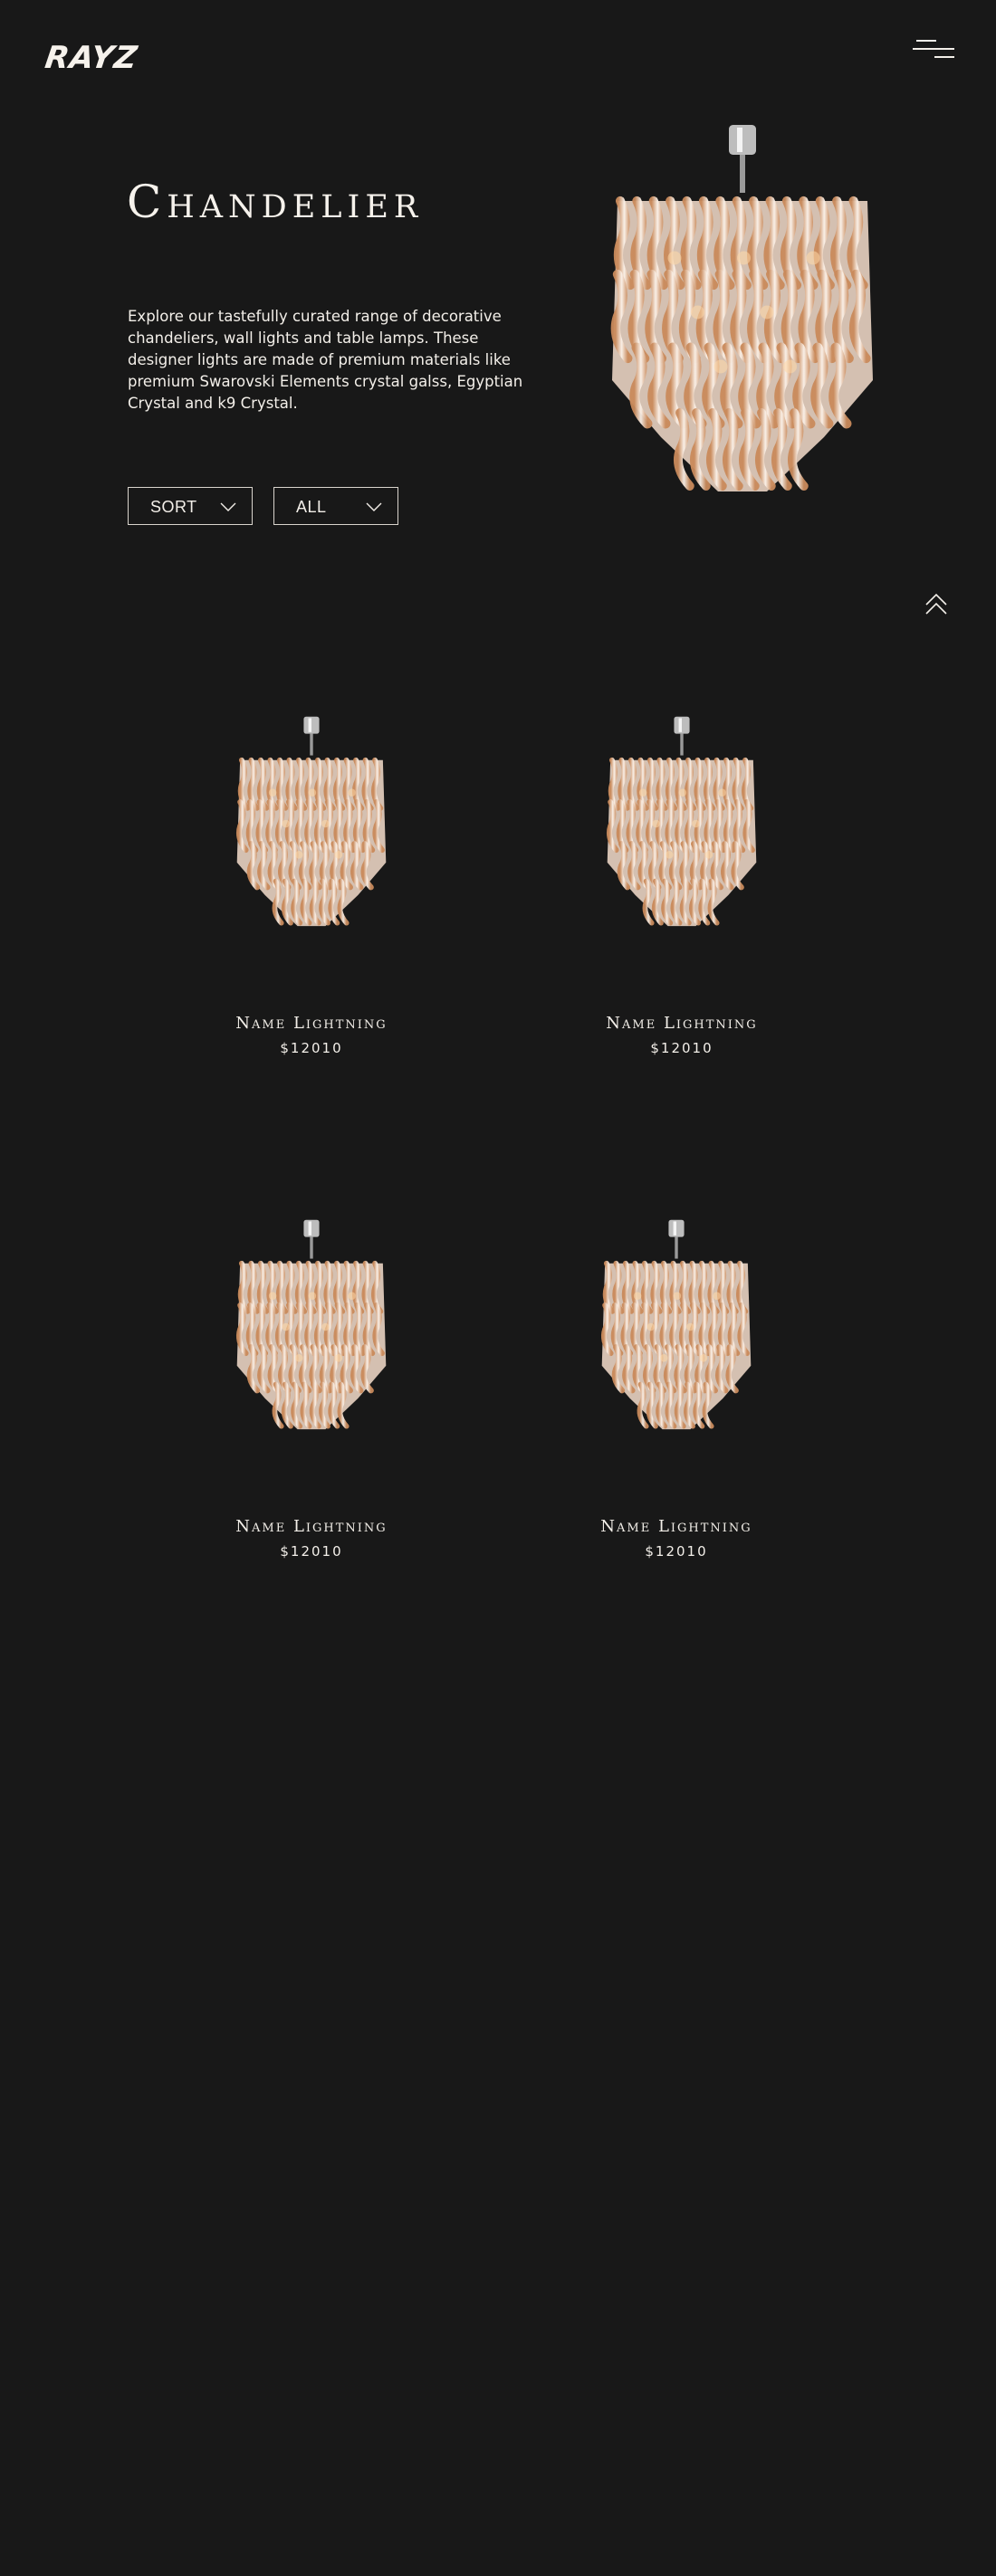  I want to click on logo: RAYZ, so click(91, 58).